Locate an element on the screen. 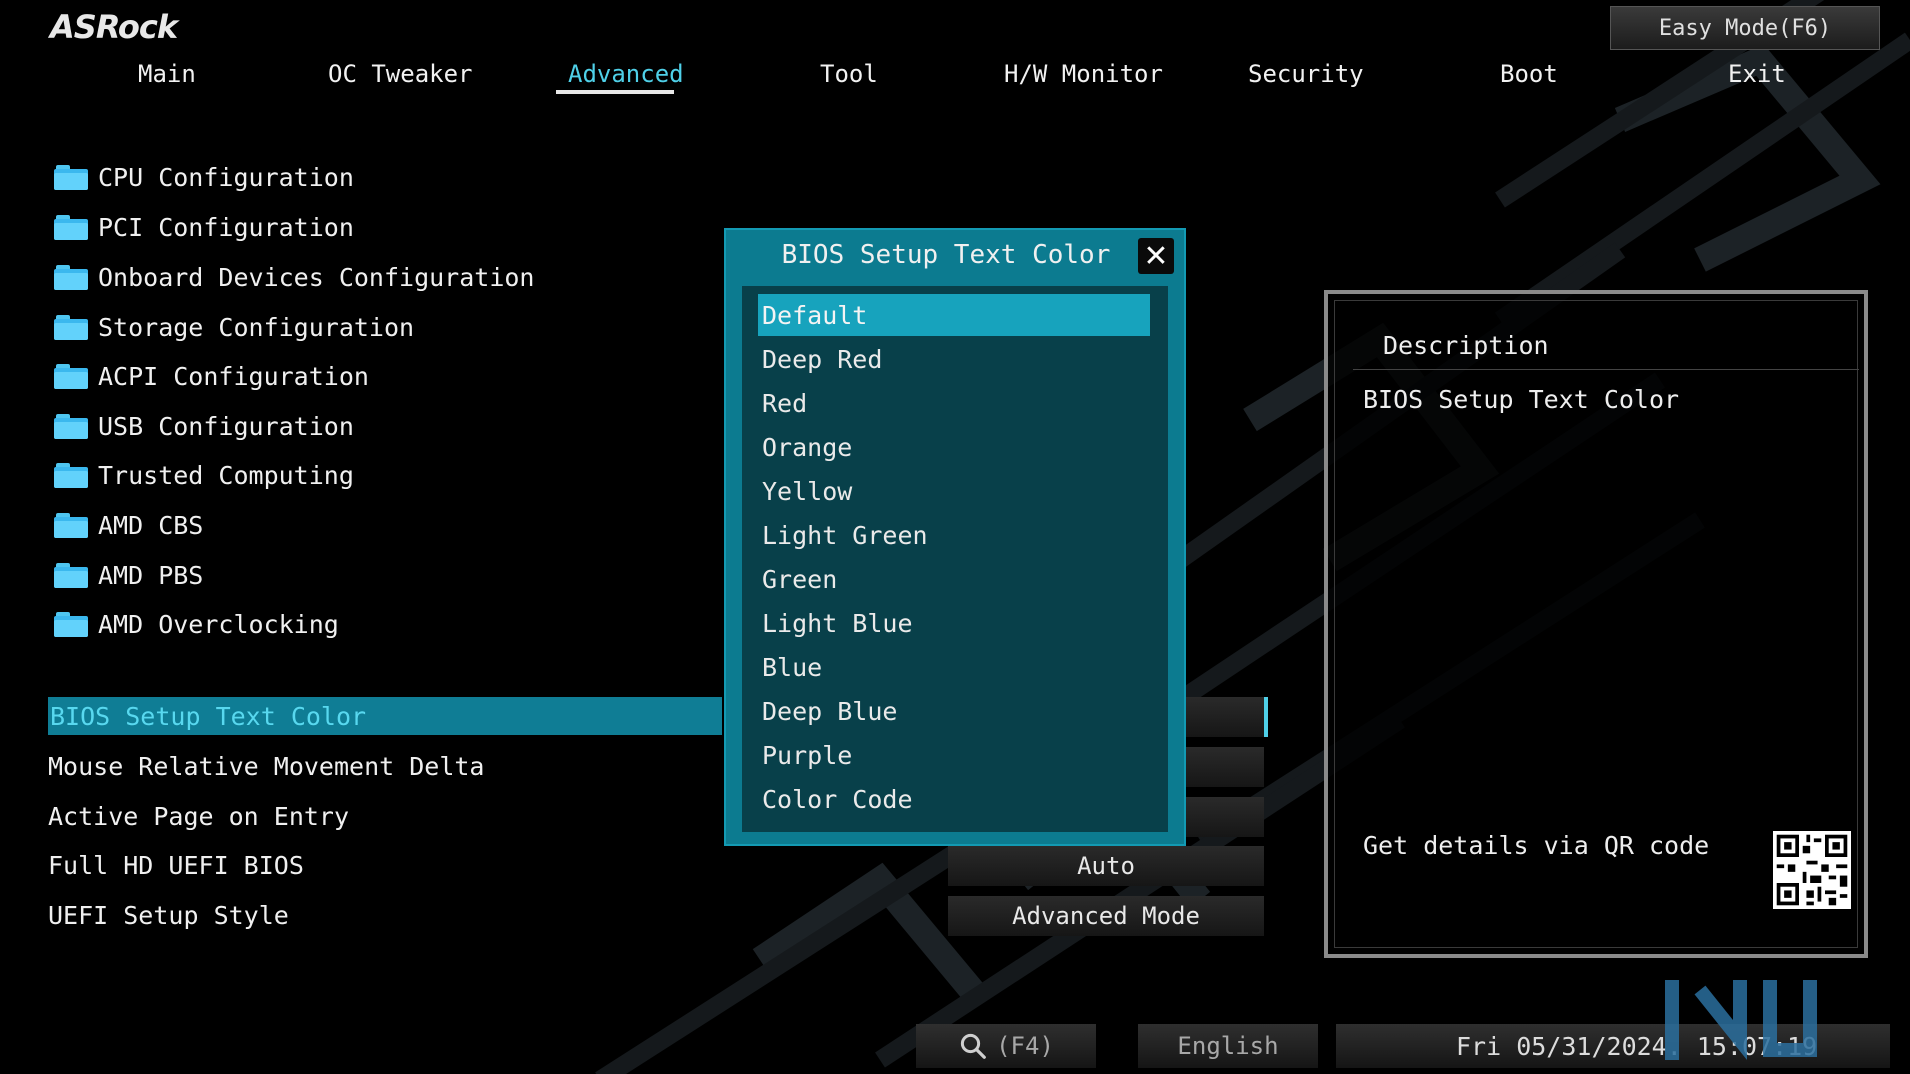  watermark-logo-icon is located at coordinates (1741, 1020).